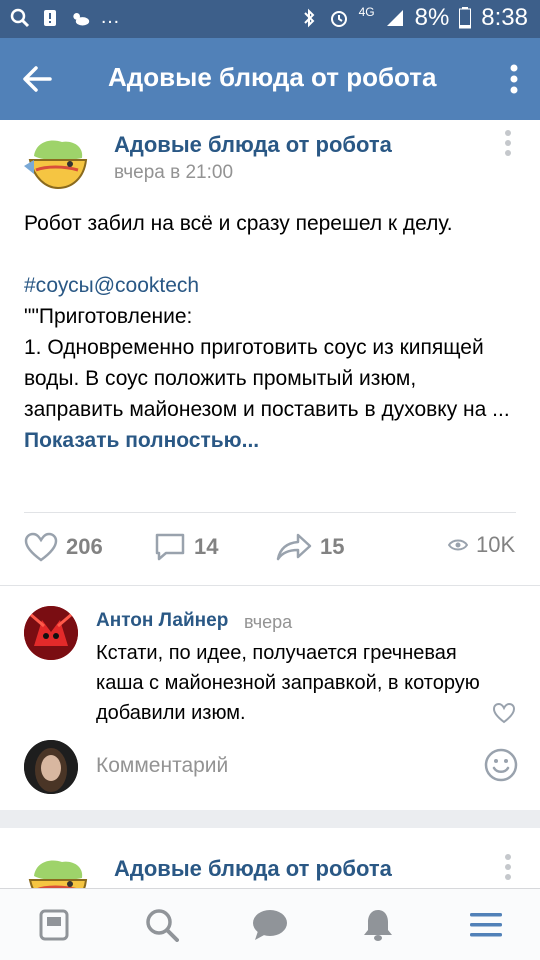 The height and width of the screenshot is (960, 540). I want to click on status-right: 4G 8% 8:38, so click(413, 18).